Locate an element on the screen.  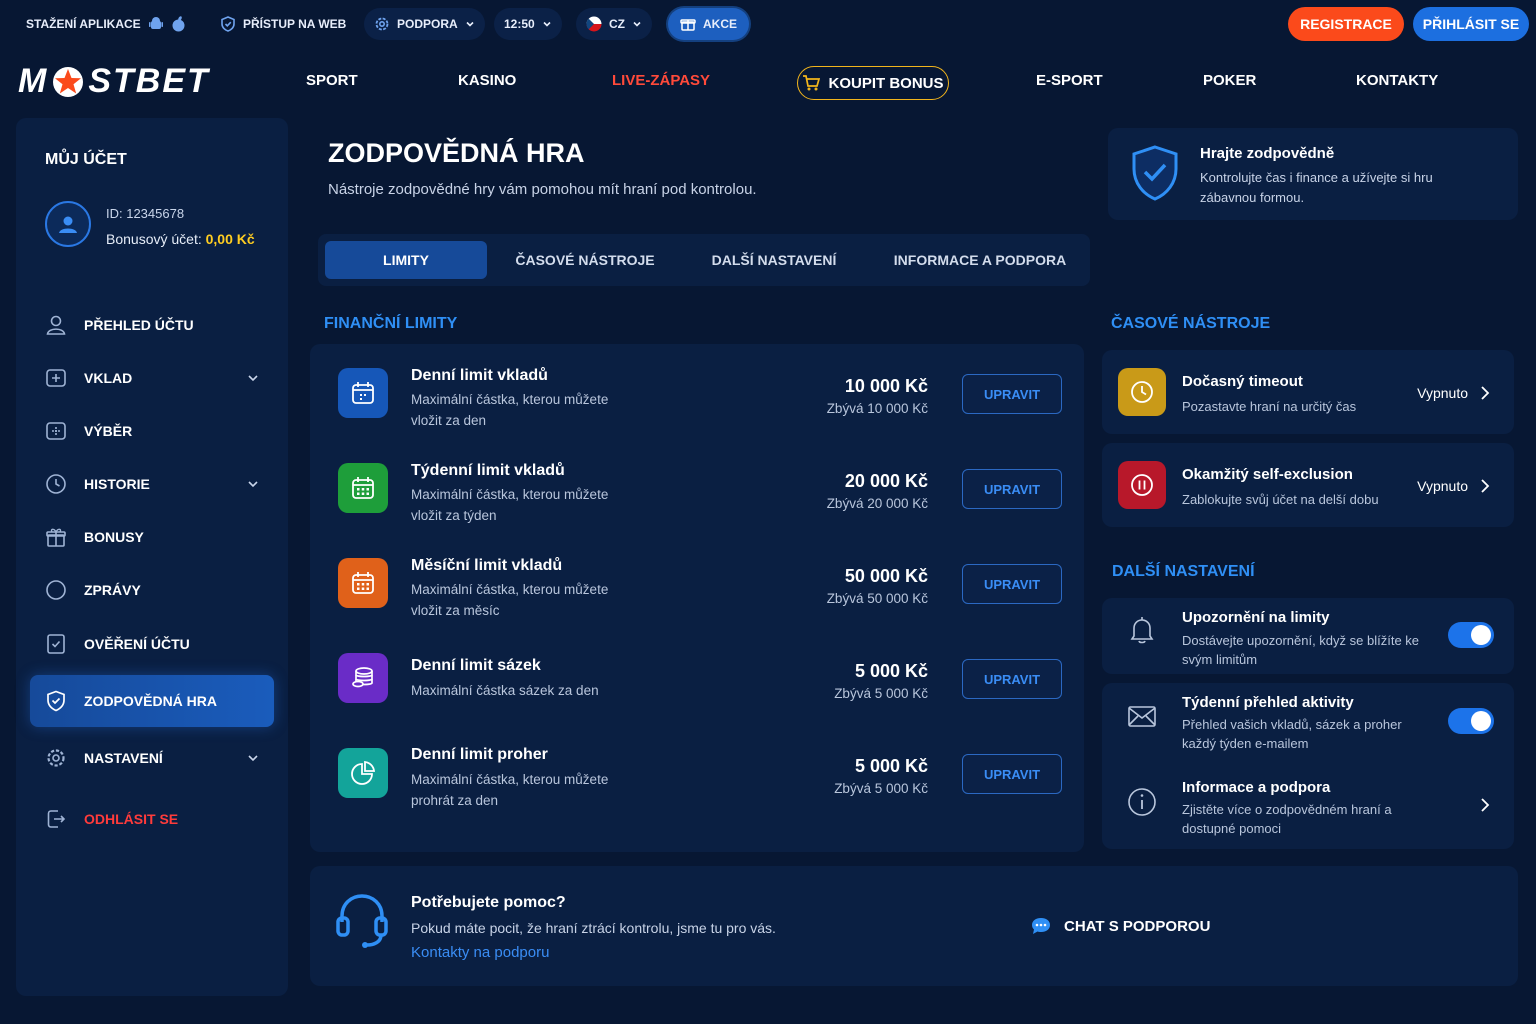
sidebar-item-label: ZPRÁVY is located at coordinates (112, 590).